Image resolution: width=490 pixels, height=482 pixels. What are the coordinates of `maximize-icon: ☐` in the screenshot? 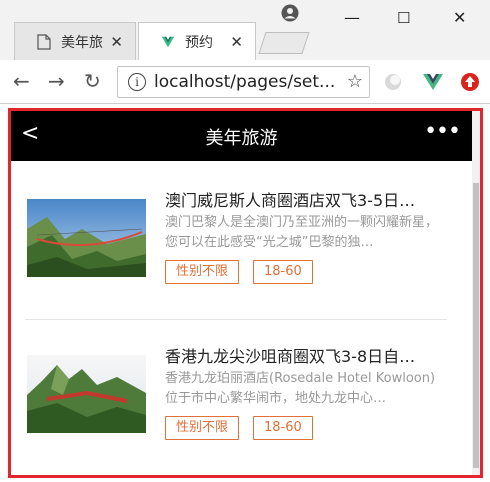 It's located at (403, 18).